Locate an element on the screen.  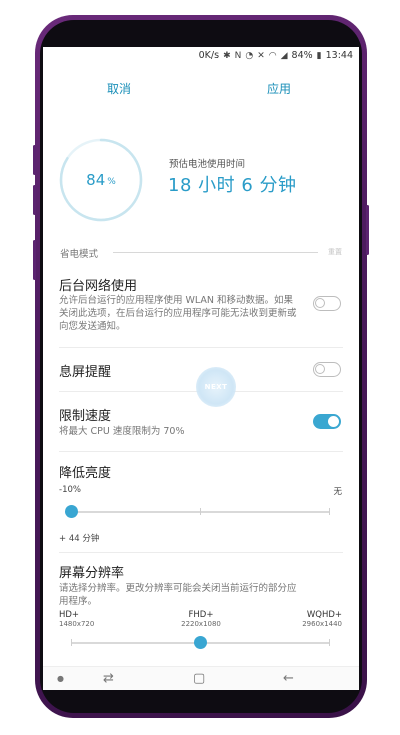
estimate-value: 18 小时 6 分钟 is located at coordinates (232, 185).